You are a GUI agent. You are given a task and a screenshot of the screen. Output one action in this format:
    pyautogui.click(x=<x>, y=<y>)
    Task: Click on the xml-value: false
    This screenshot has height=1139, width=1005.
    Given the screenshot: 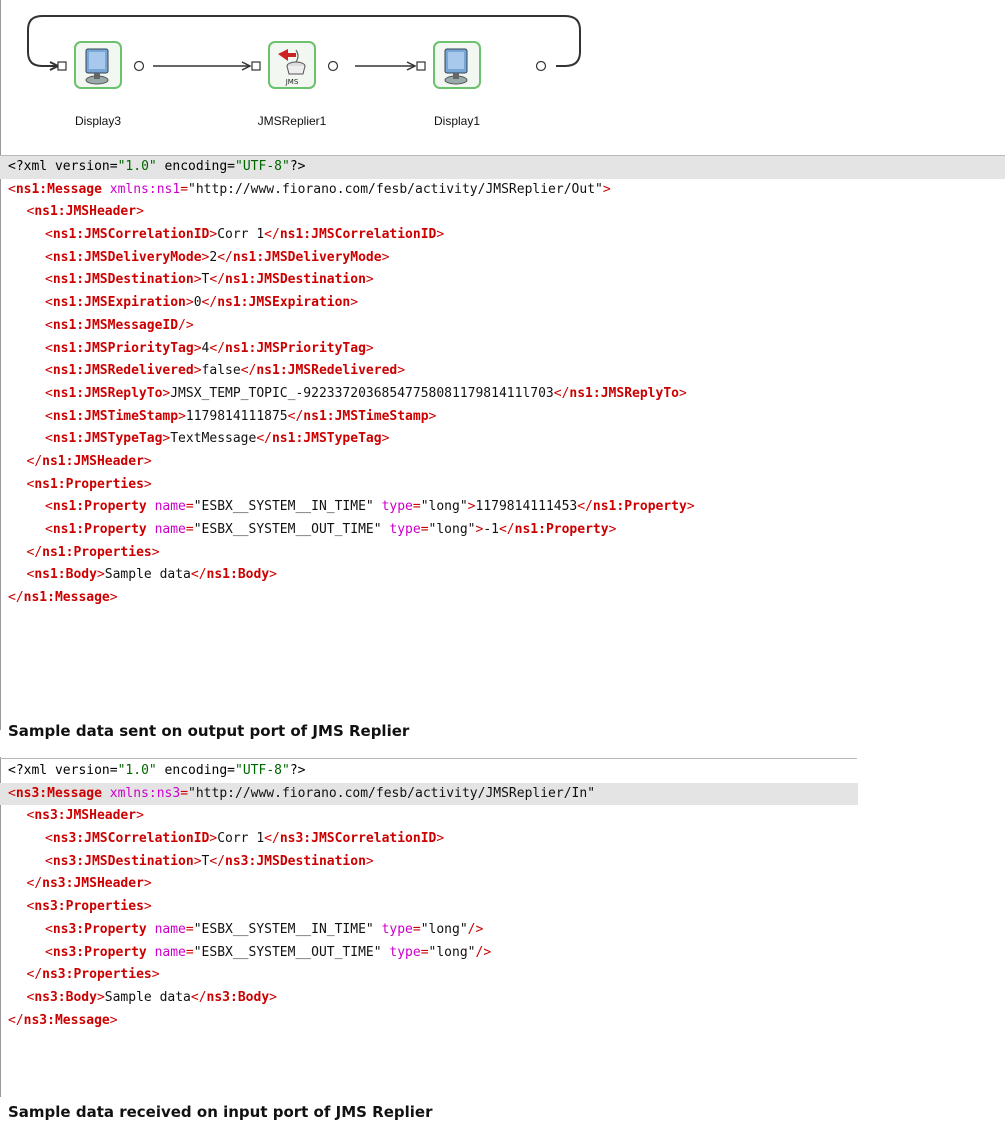 What is the action you would take?
    pyautogui.click(x=221, y=371)
    